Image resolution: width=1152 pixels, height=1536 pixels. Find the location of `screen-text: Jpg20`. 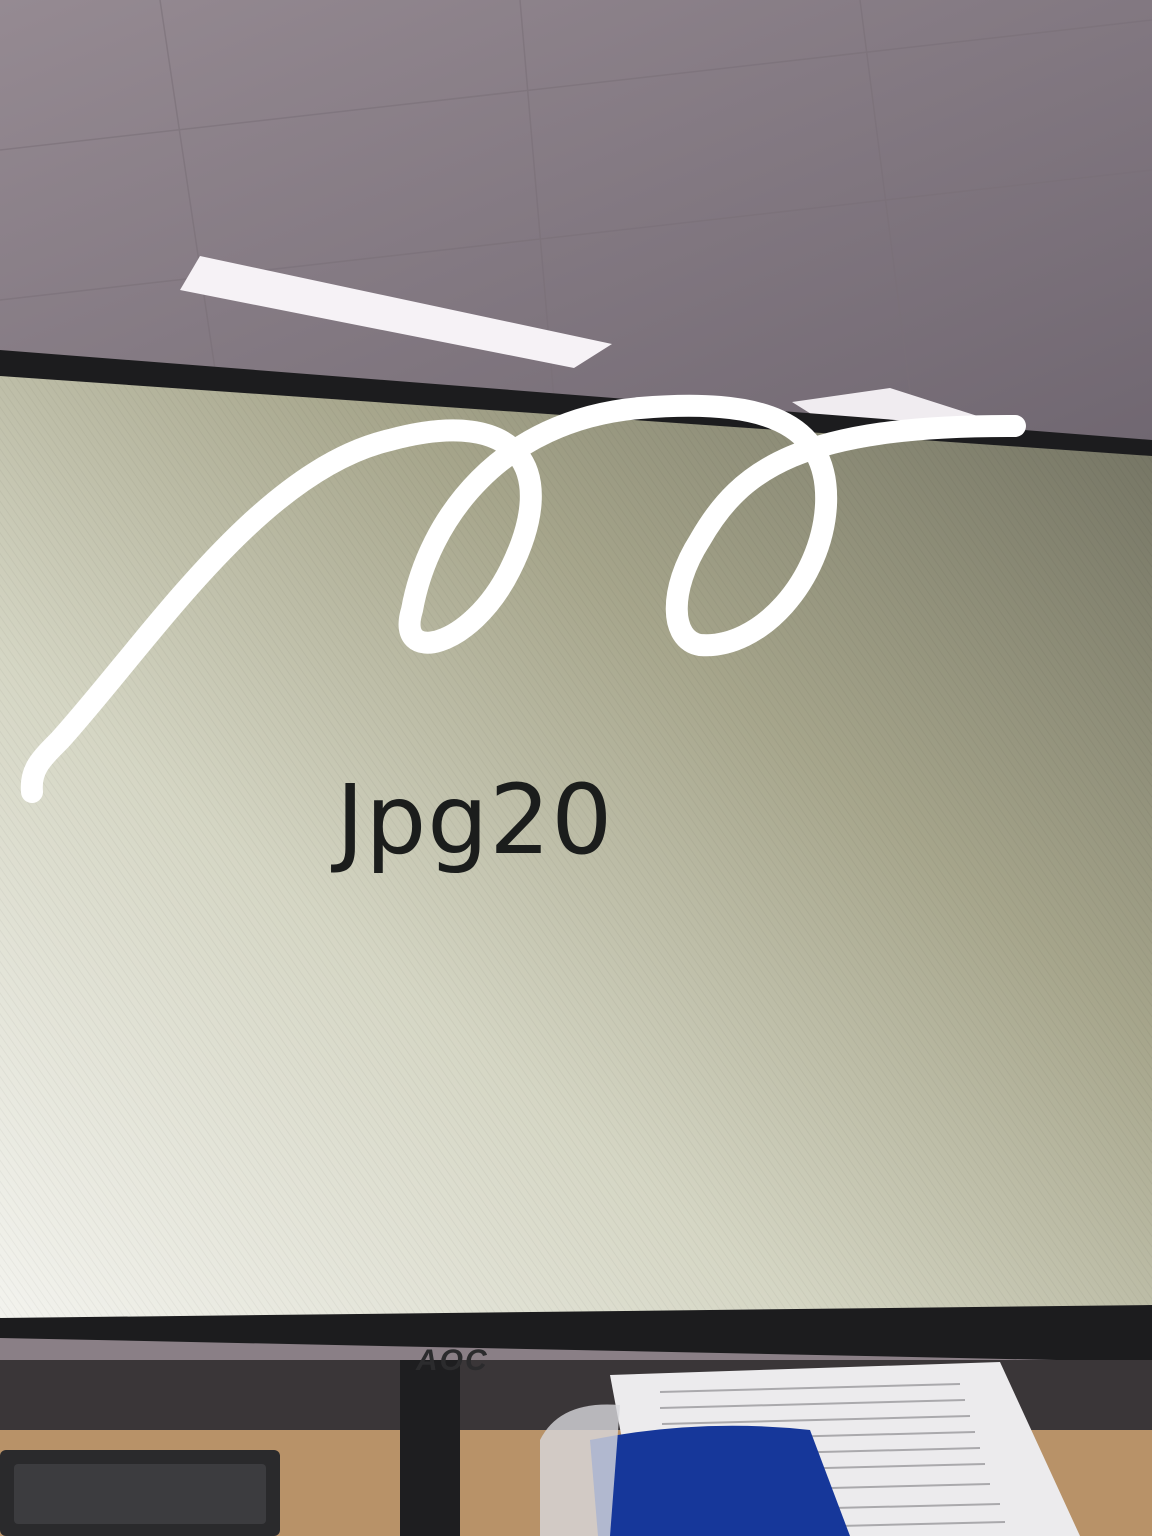

screen-text: Jpg20 is located at coordinates (475, 820).